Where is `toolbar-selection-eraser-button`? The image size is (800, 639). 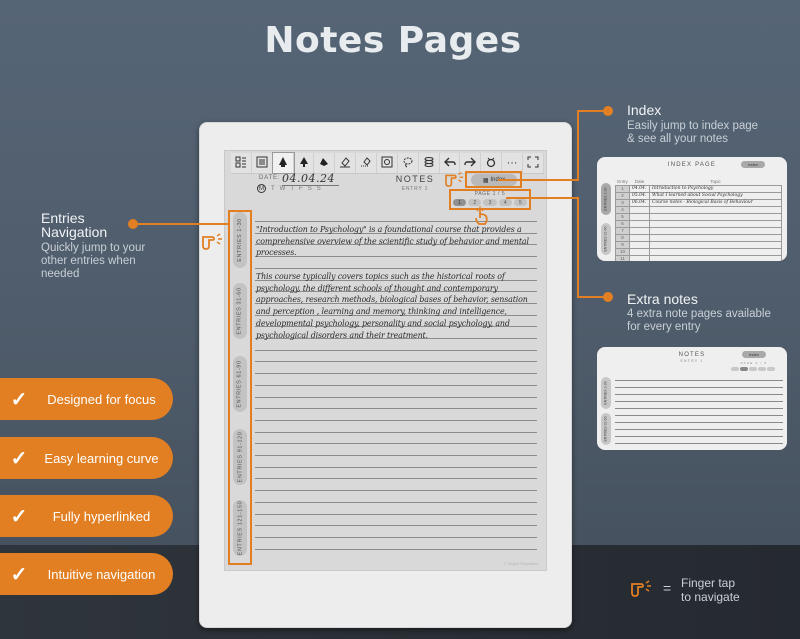
toolbar-selection-eraser-button is located at coordinates (367, 163).